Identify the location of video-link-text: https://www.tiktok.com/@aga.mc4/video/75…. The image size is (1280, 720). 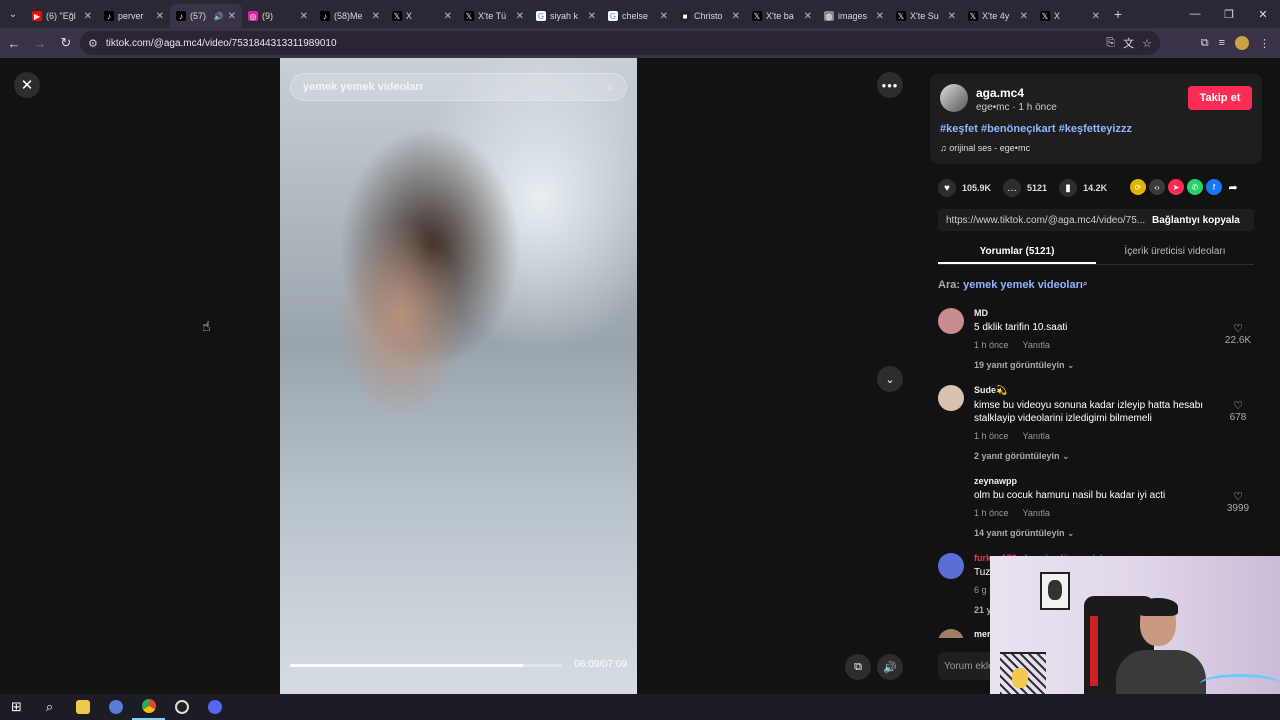
(1042, 220).